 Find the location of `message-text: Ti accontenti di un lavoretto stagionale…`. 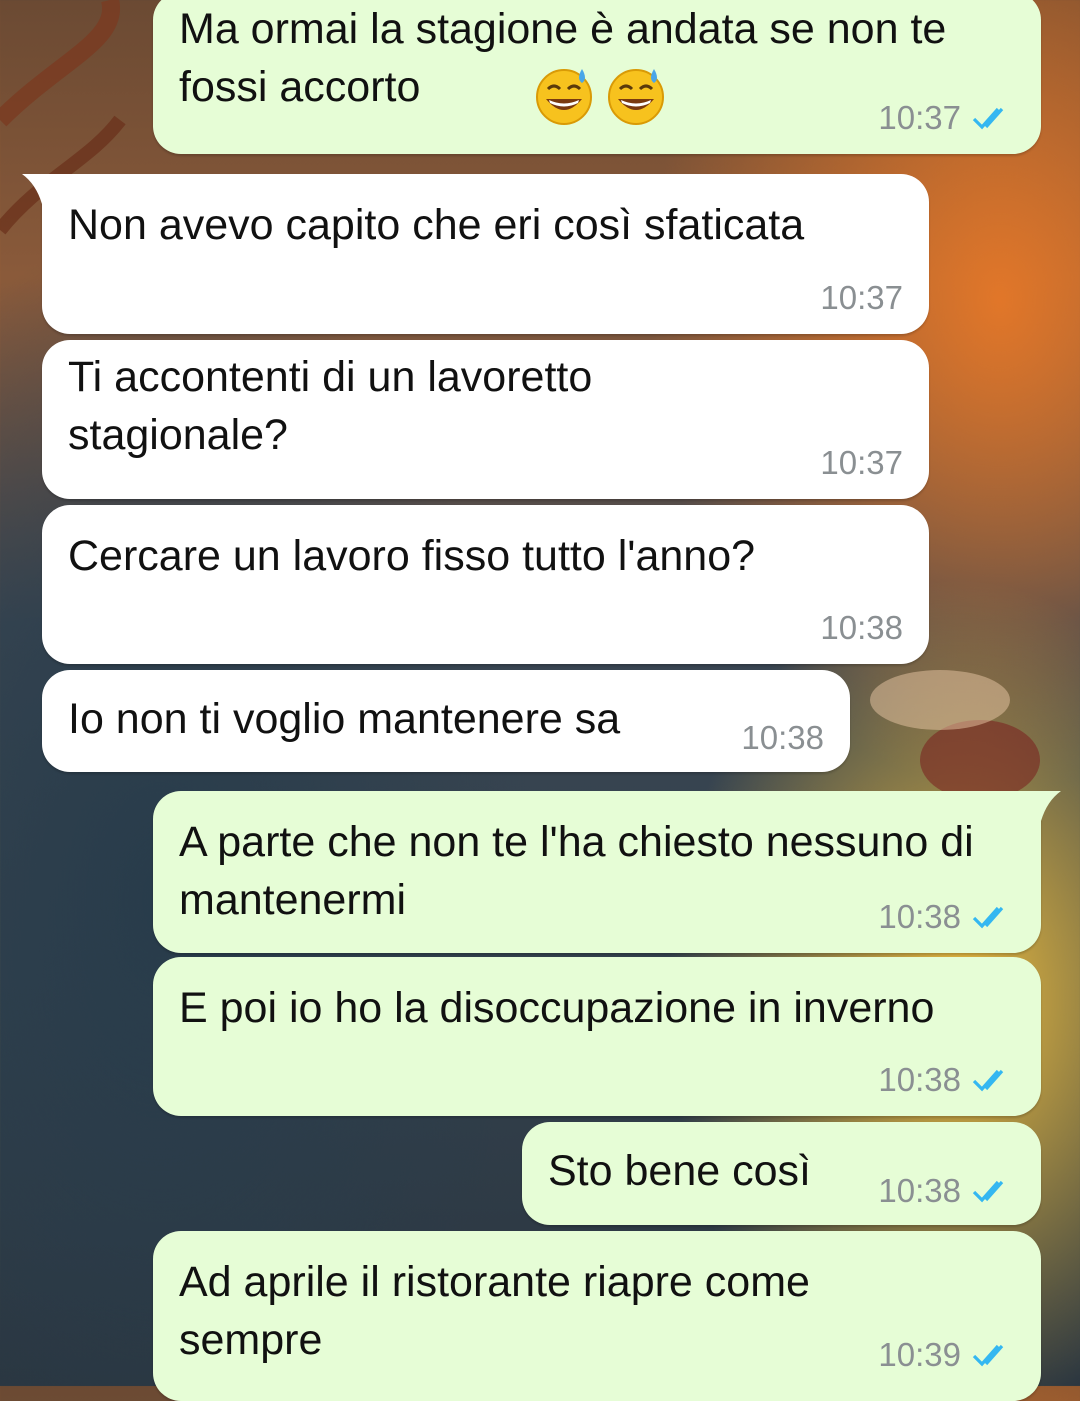

message-text: Ti accontenti di un lavoretto stagionale… is located at coordinates (336, 406).